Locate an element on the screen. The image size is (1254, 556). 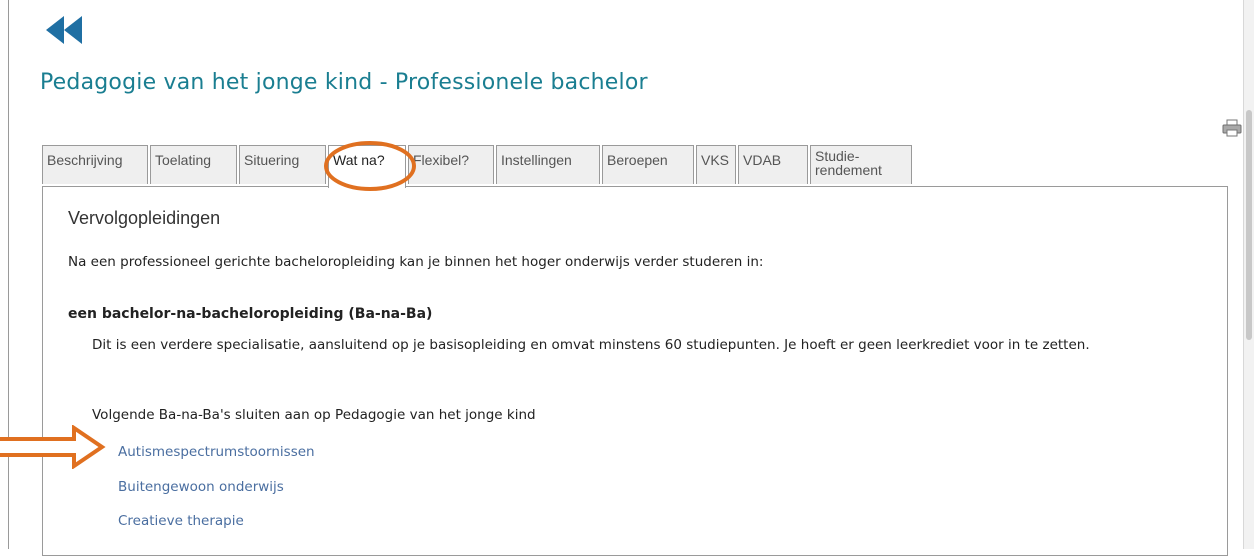
left-frame-border is located at coordinates (8, 274).